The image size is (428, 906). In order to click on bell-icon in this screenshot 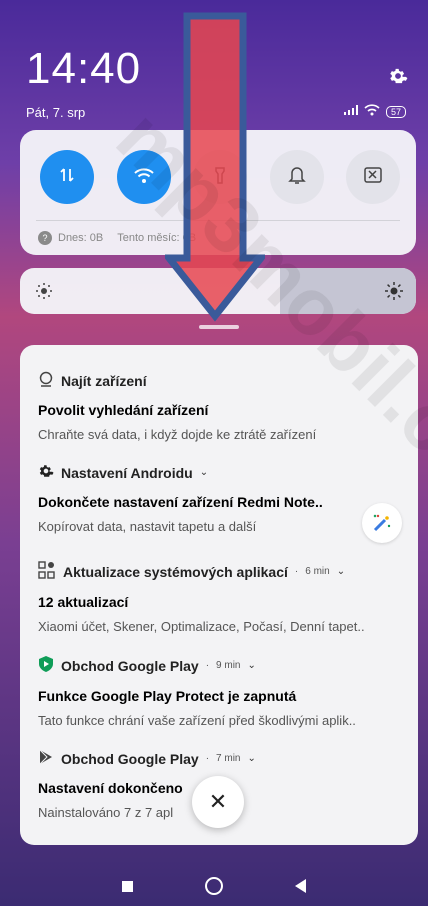, I will do `click(296, 177)`.